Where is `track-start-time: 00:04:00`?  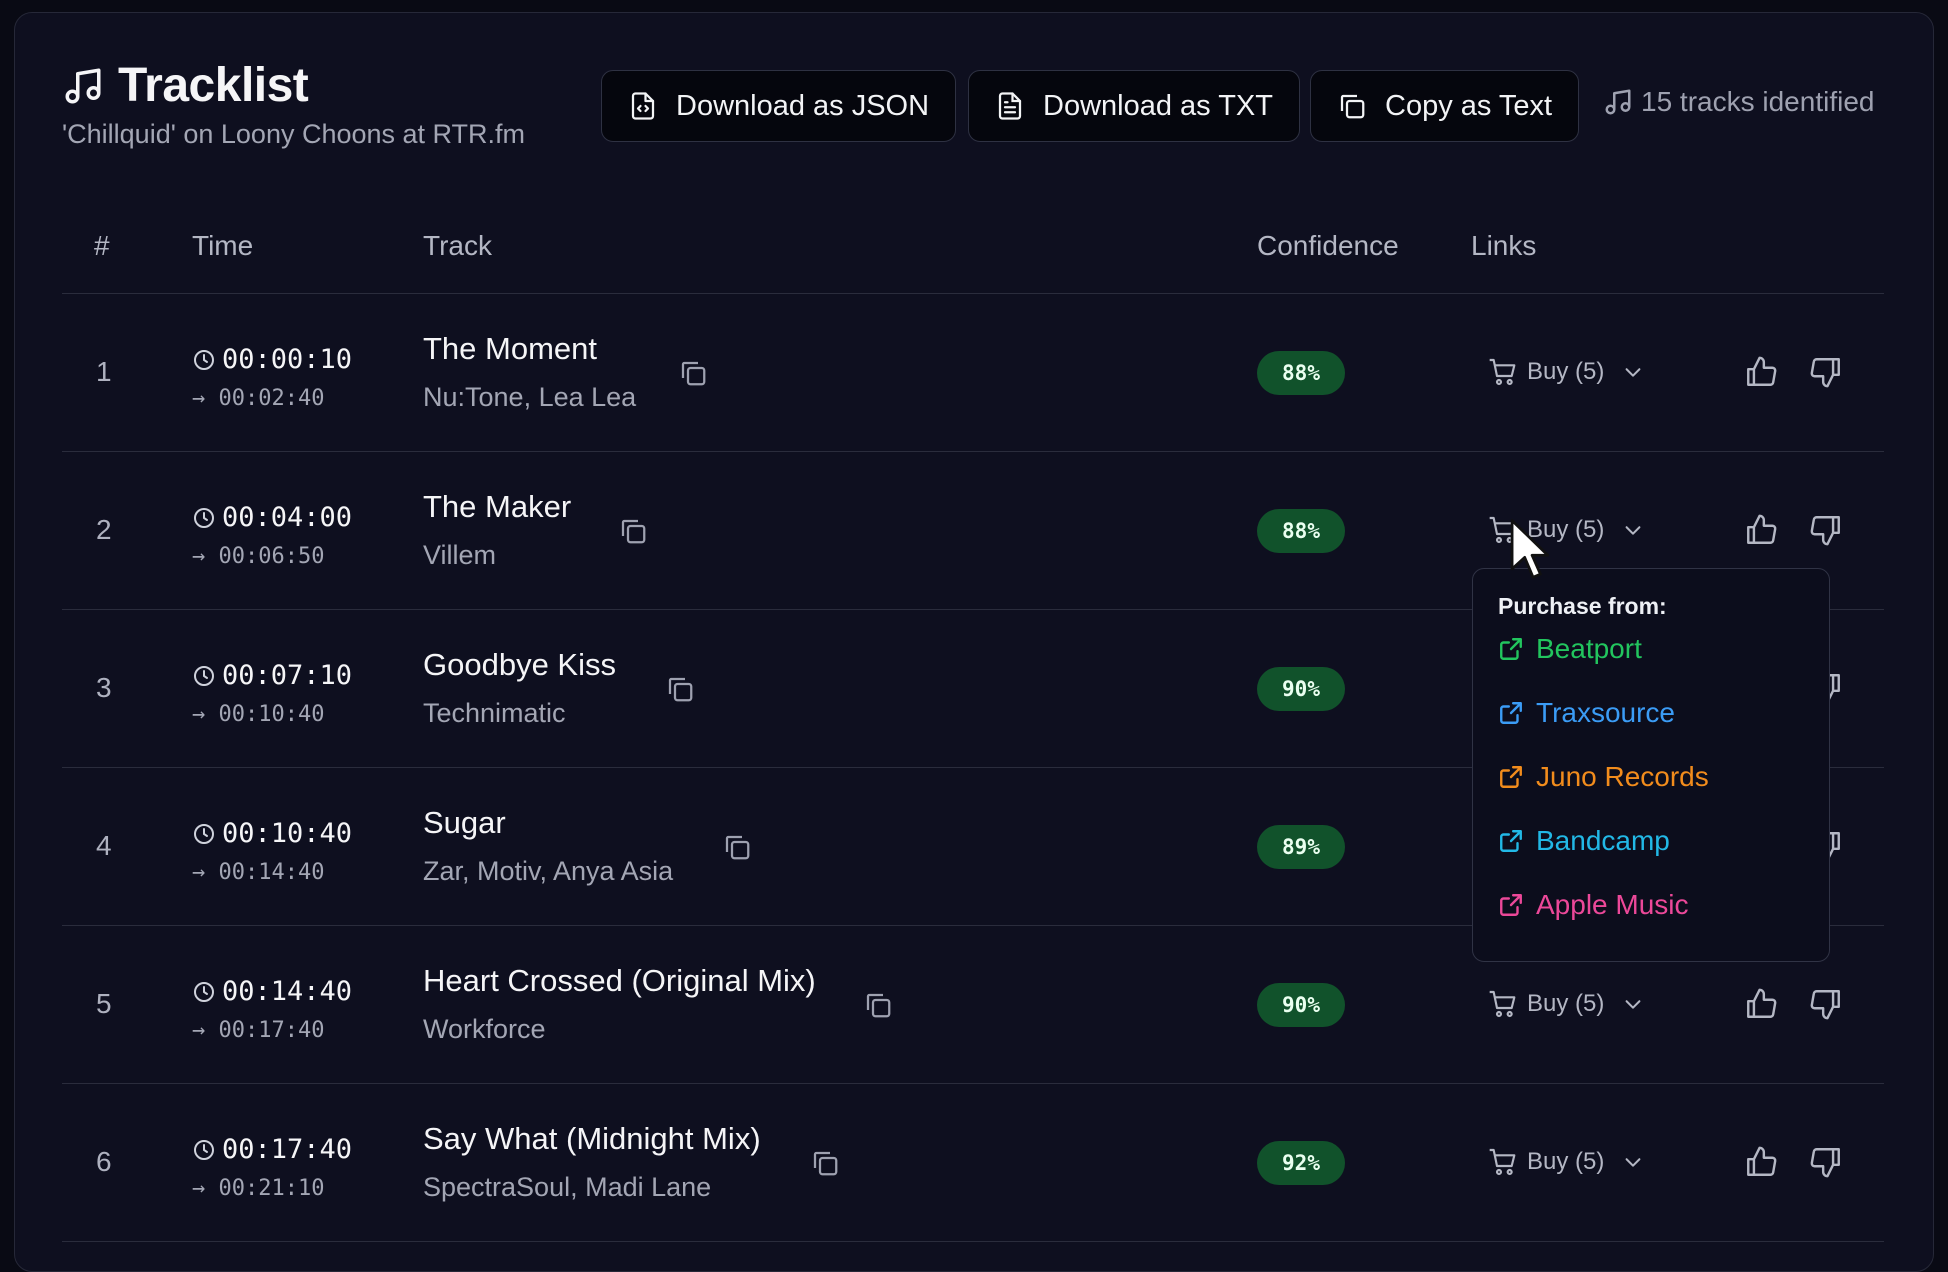
track-start-time: 00:04:00 is located at coordinates (272, 517).